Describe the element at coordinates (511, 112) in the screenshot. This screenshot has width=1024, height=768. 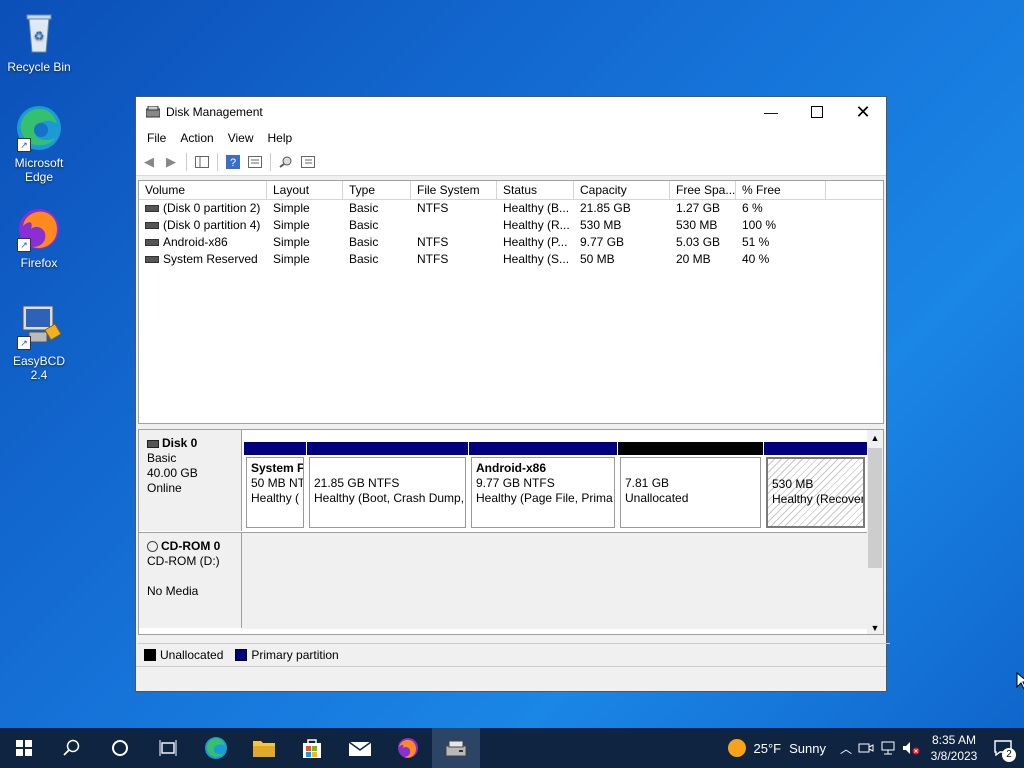
I see `title-bar: Disk Management — ✕` at that location.